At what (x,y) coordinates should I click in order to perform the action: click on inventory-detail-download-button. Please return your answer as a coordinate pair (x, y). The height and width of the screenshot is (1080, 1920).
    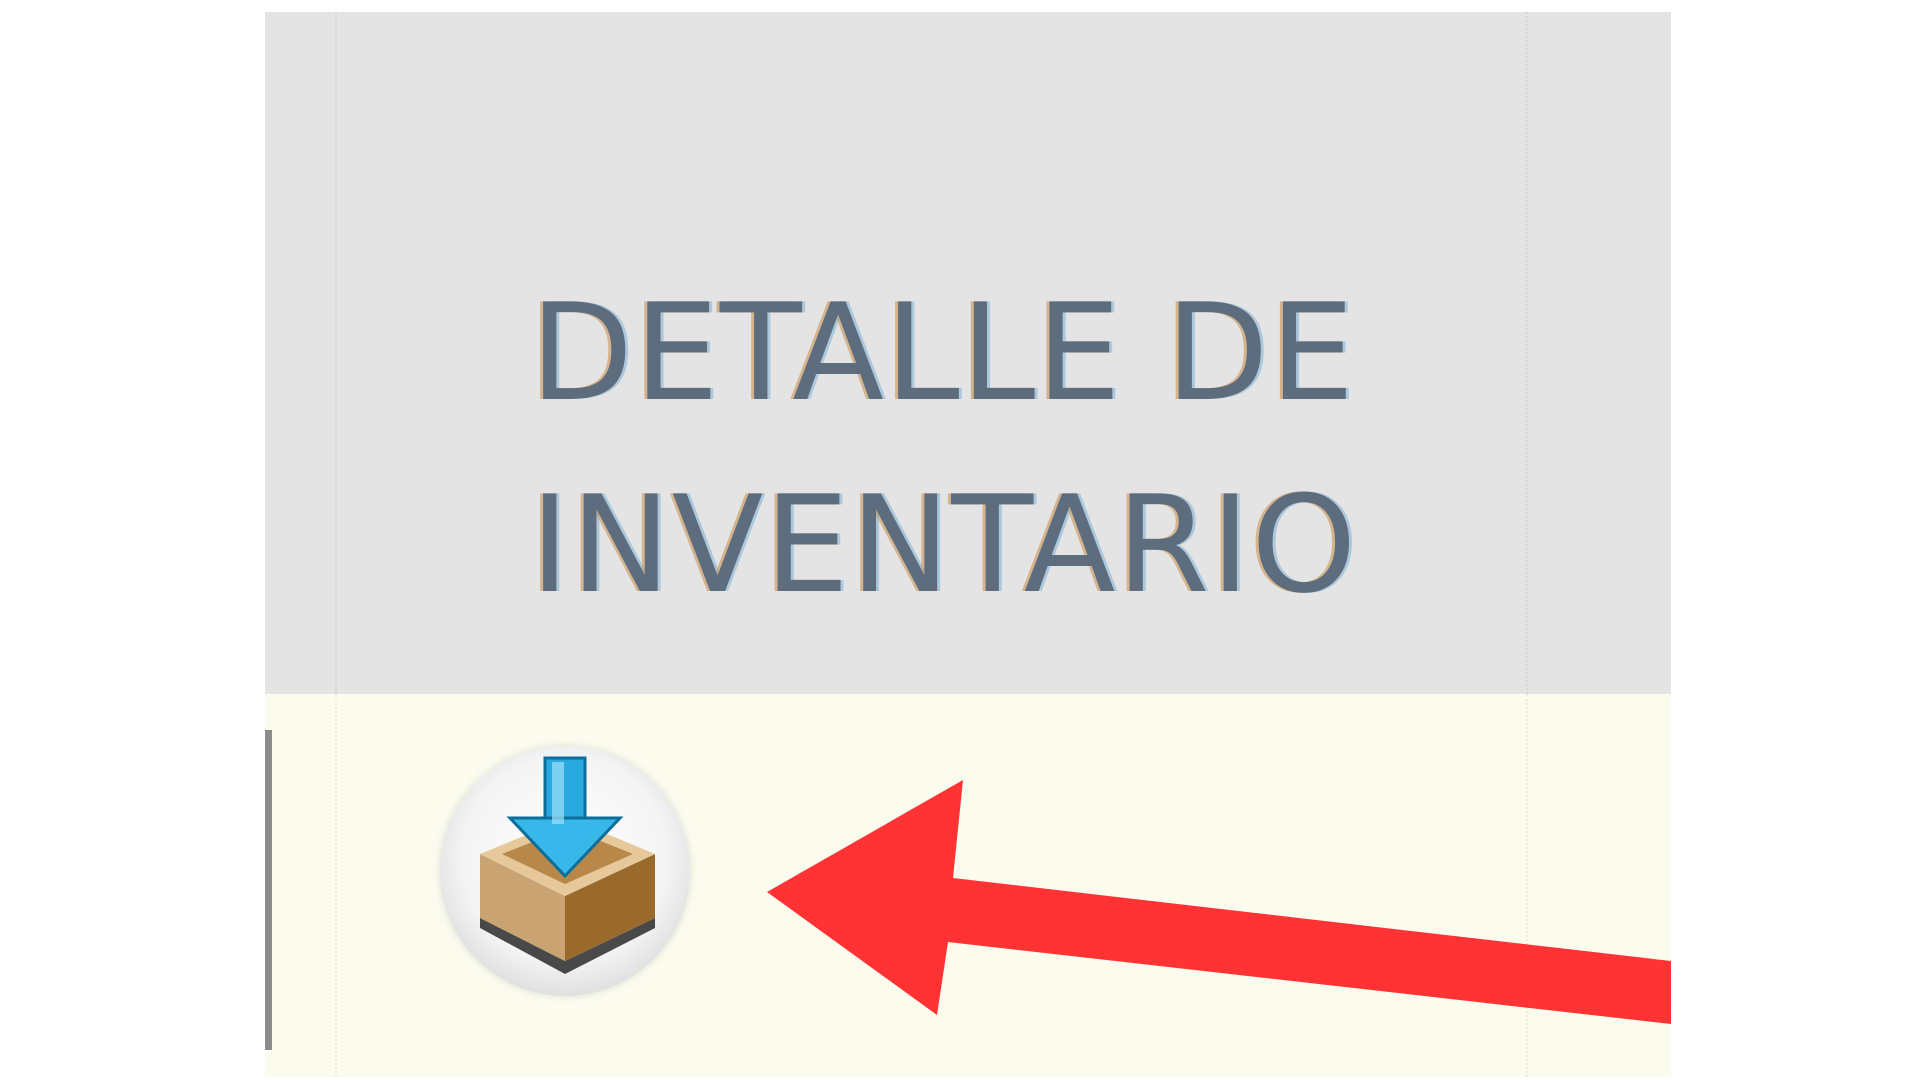
    Looking at the image, I should click on (565, 871).